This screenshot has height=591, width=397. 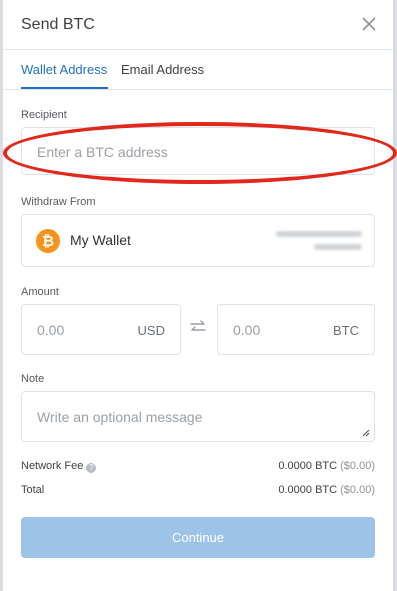 I want to click on resize-handle-icon, so click(x=366, y=433).